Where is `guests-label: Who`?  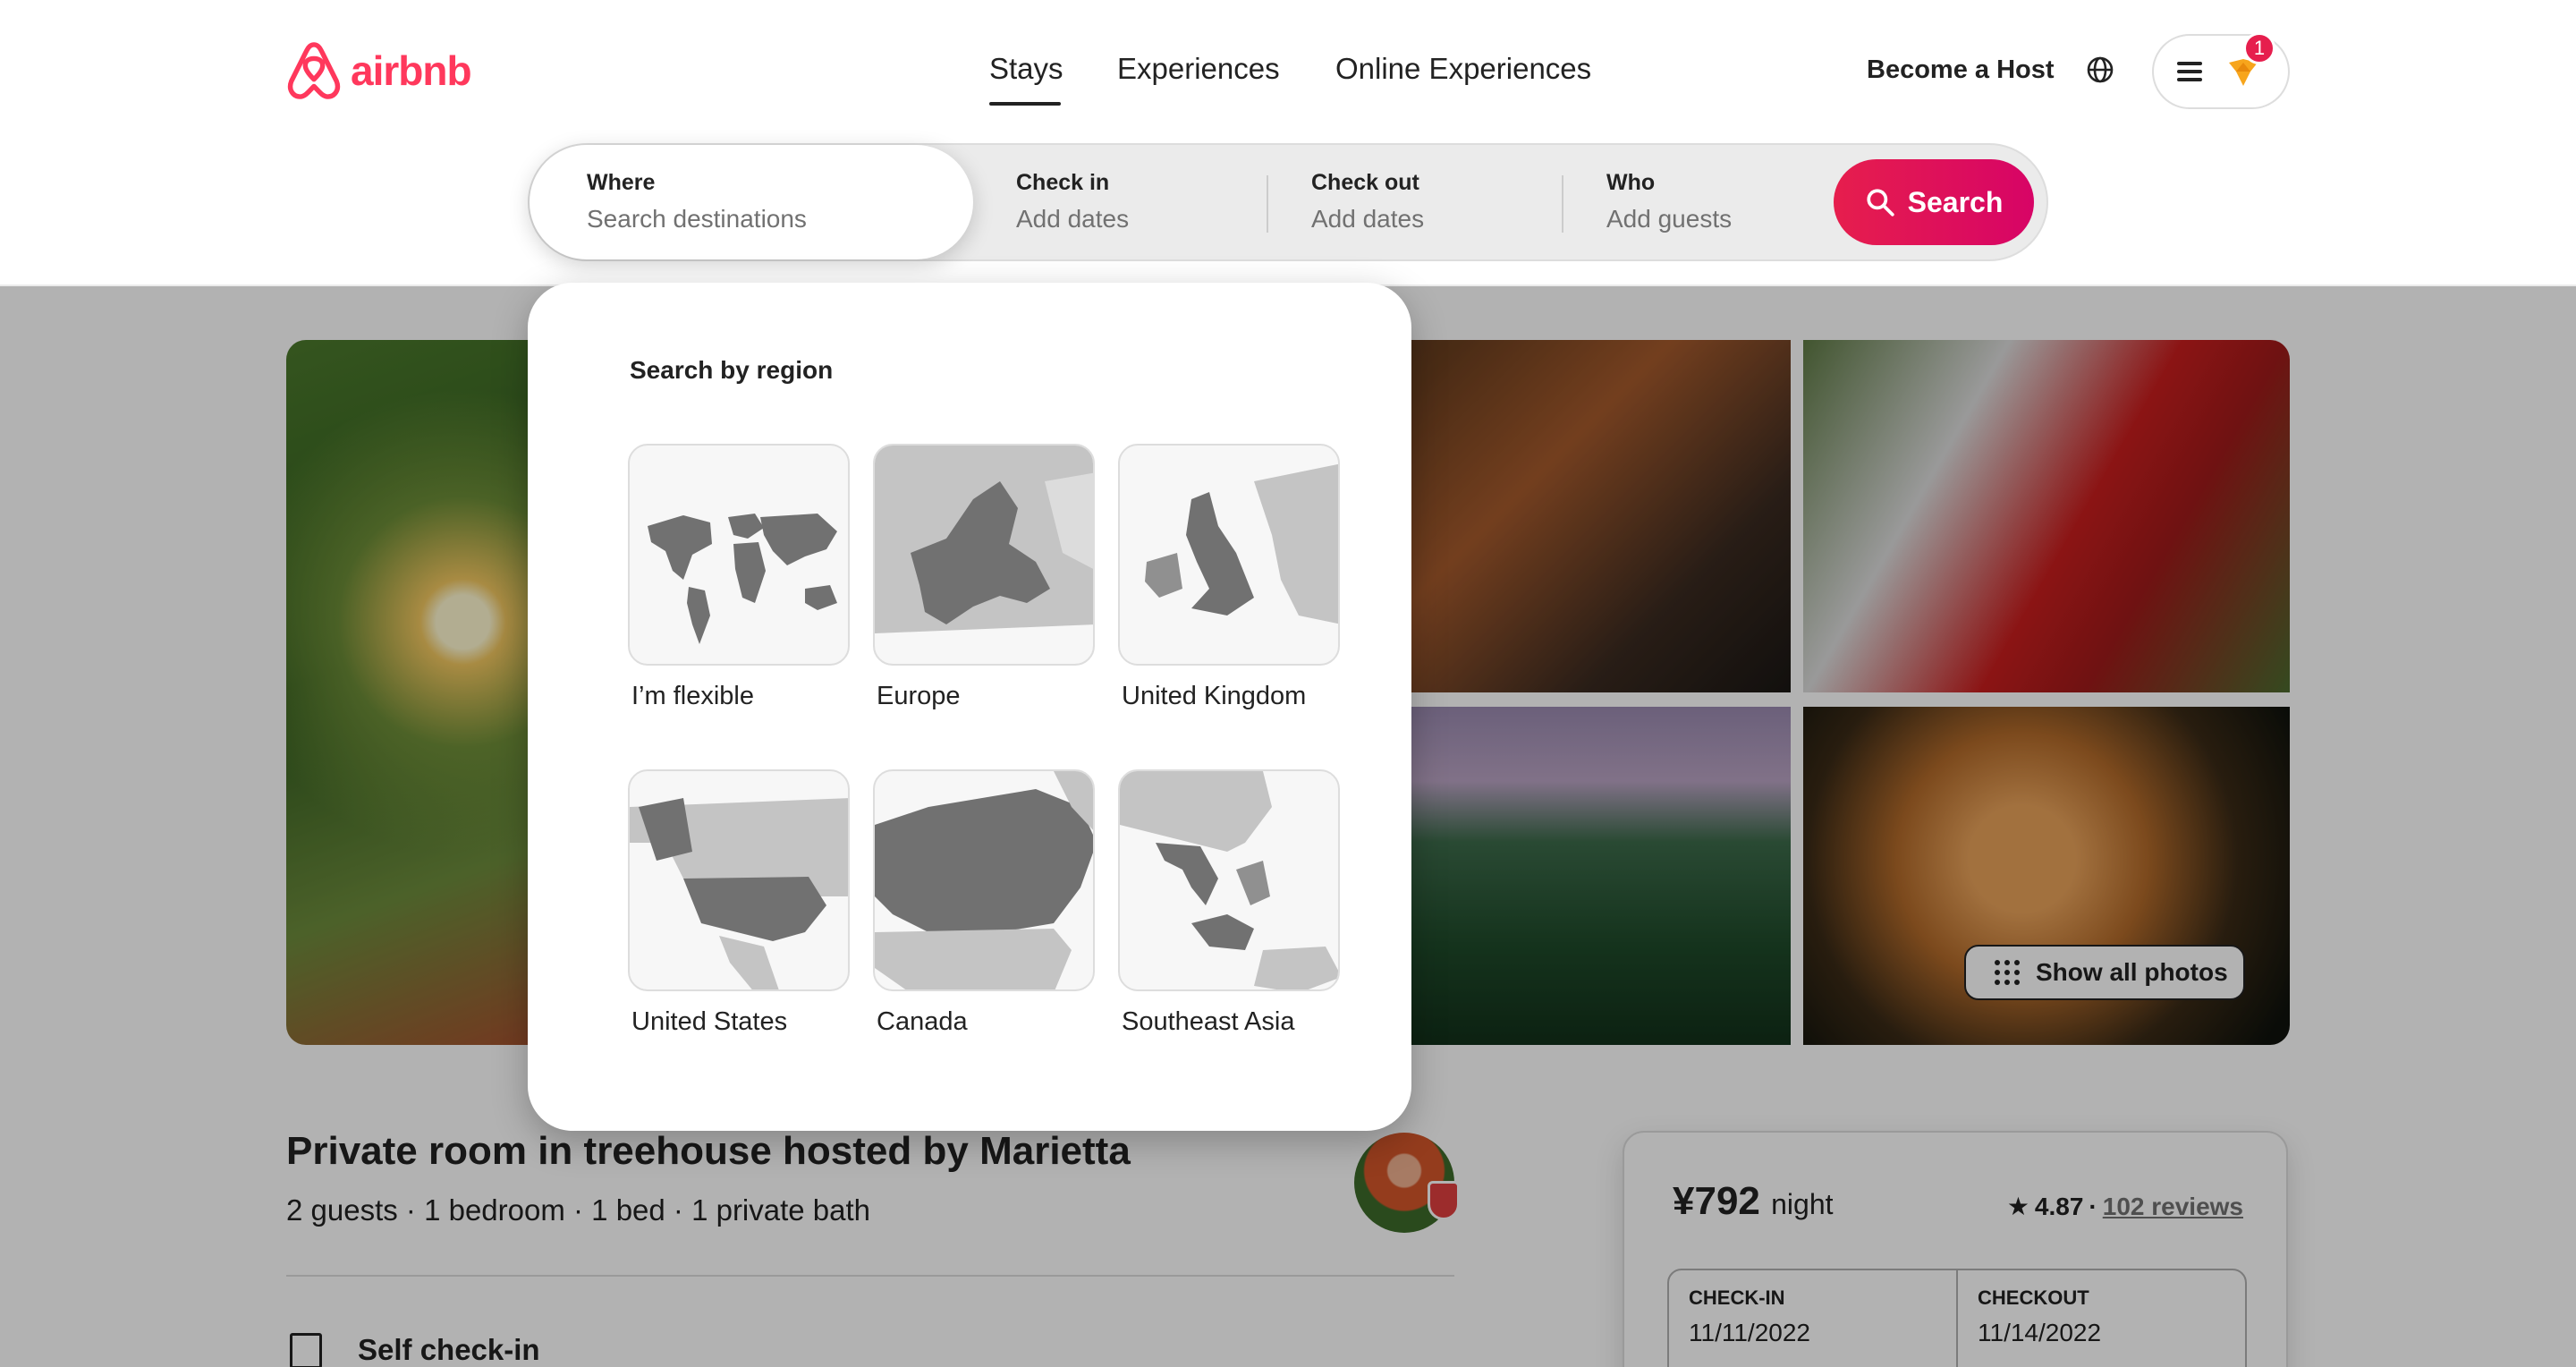 guests-label: Who is located at coordinates (1631, 182).